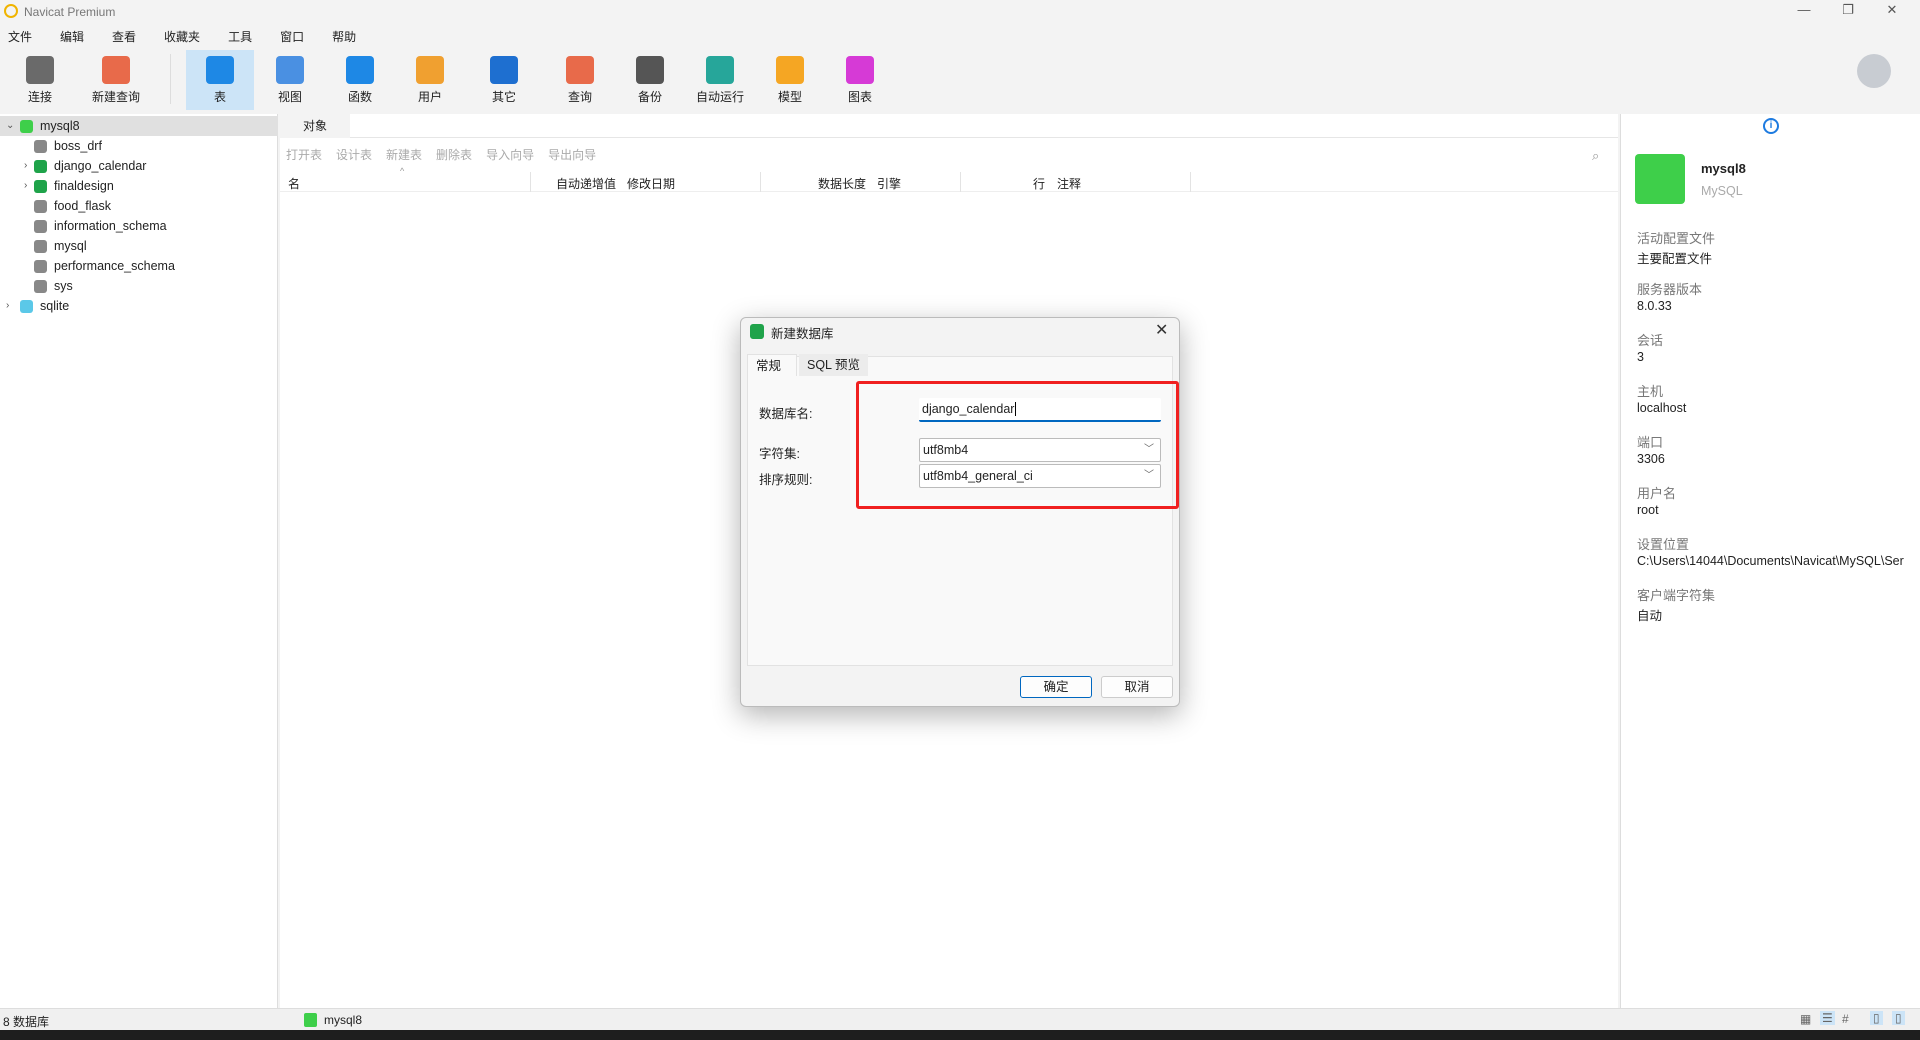 The height and width of the screenshot is (1040, 1920). I want to click on tree-item: › finaldesign, so click(139, 186).